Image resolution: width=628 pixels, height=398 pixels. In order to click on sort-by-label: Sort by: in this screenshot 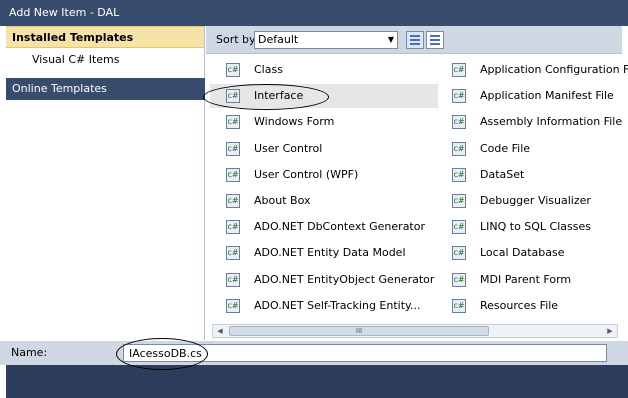, I will do `click(237, 39)`.